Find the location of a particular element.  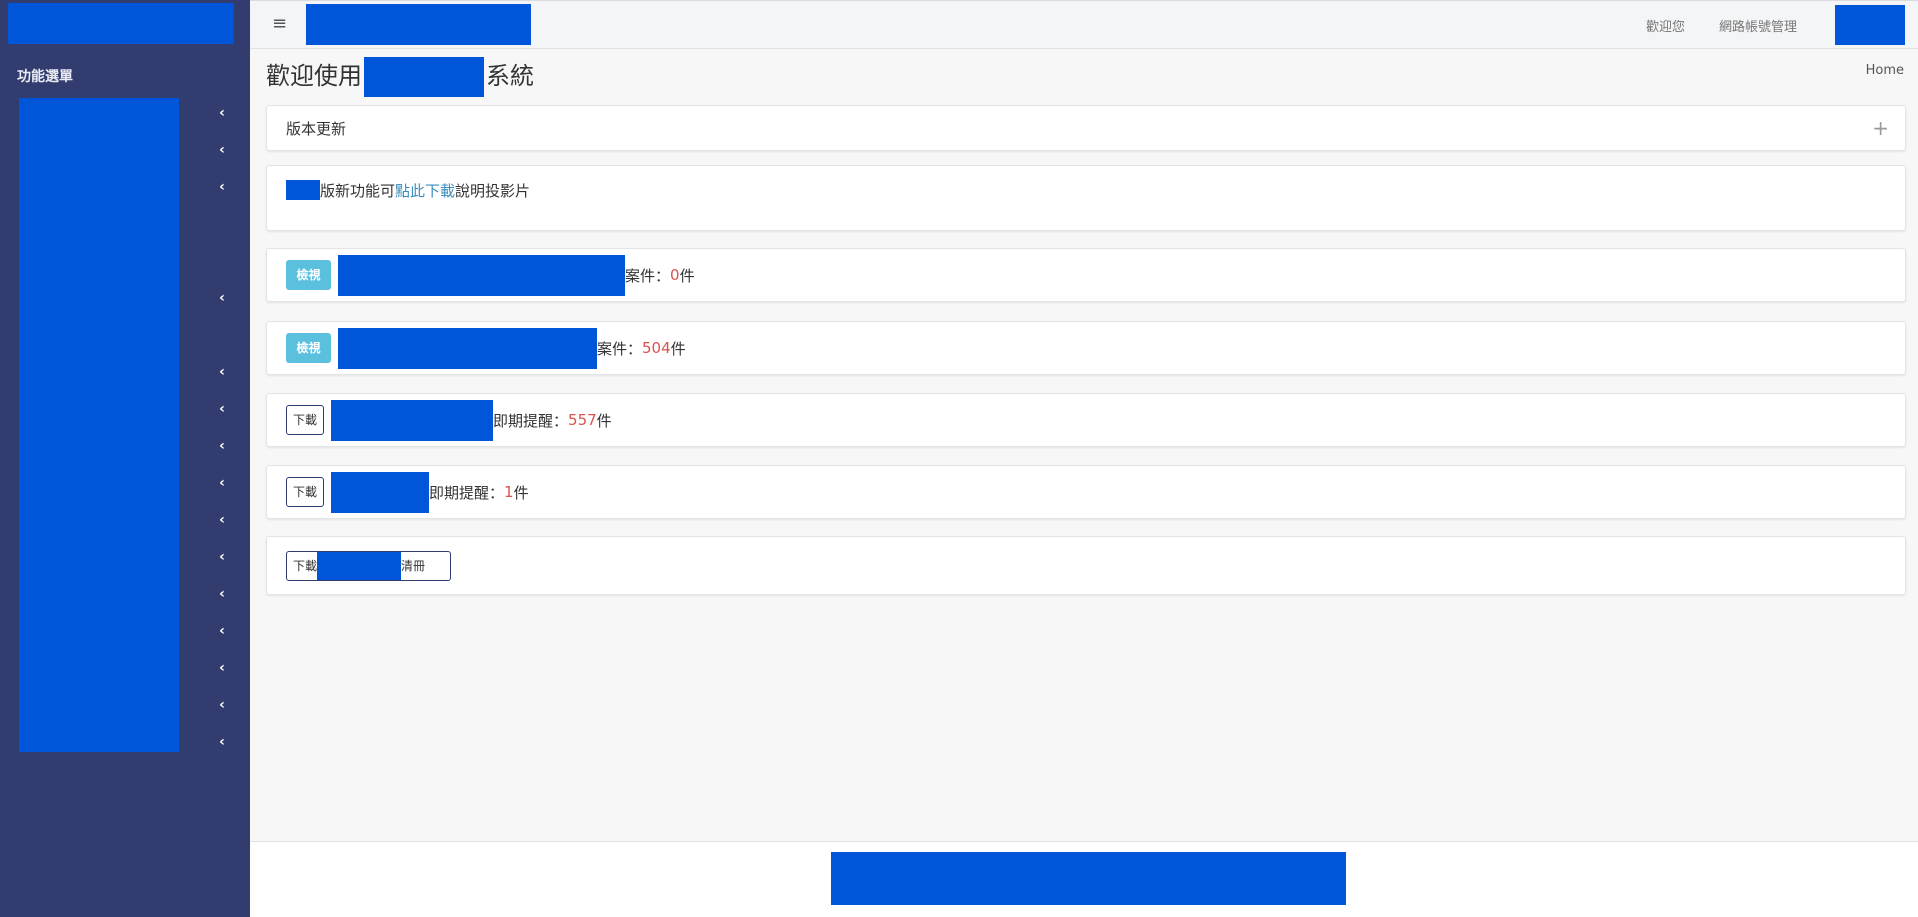

hamburger-menu-icon: ≡ is located at coordinates (279, 24).